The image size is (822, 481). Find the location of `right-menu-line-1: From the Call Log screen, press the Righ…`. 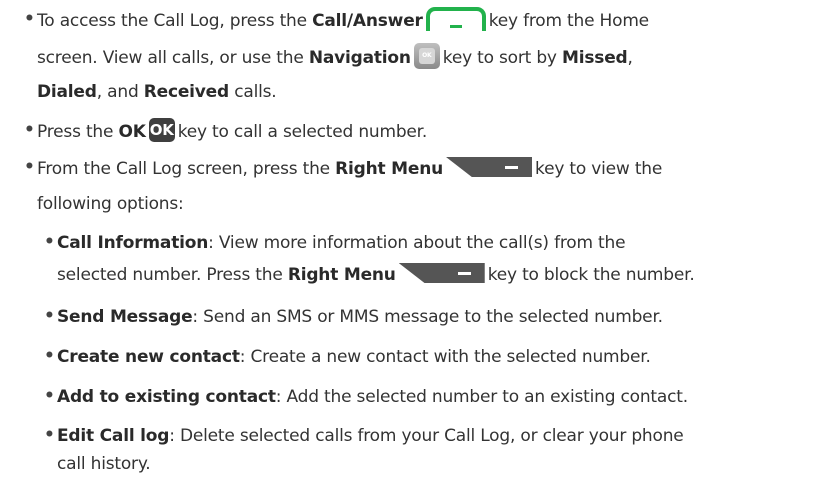

right-menu-line-1: From the Call Log screen, press the Righ… is located at coordinates (349, 168).